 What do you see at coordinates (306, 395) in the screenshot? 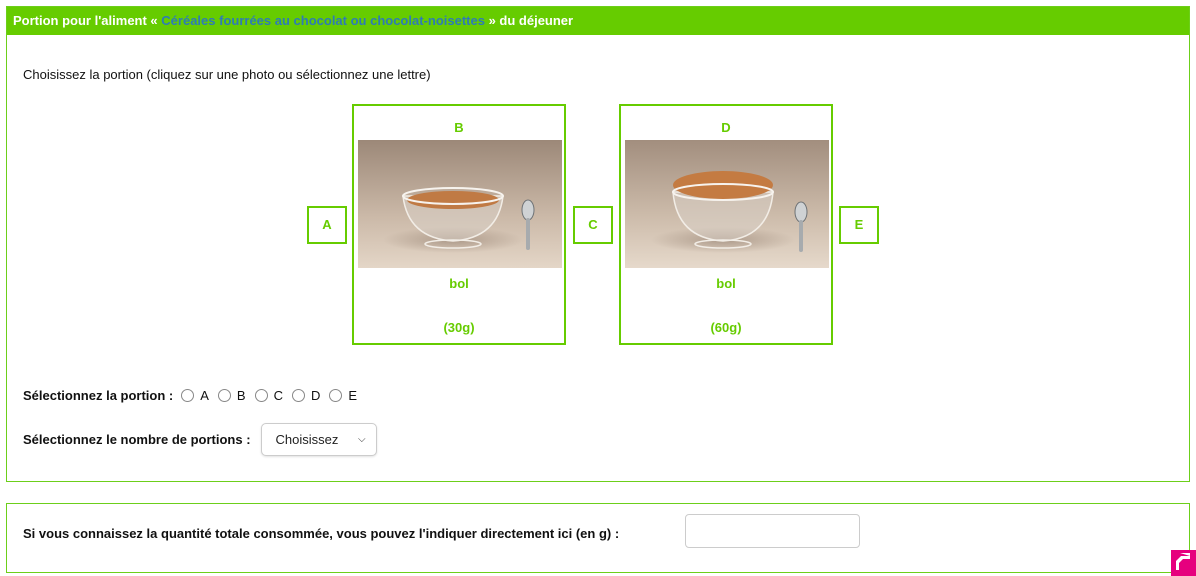
I see `radio-option-d: D` at bounding box center [306, 395].